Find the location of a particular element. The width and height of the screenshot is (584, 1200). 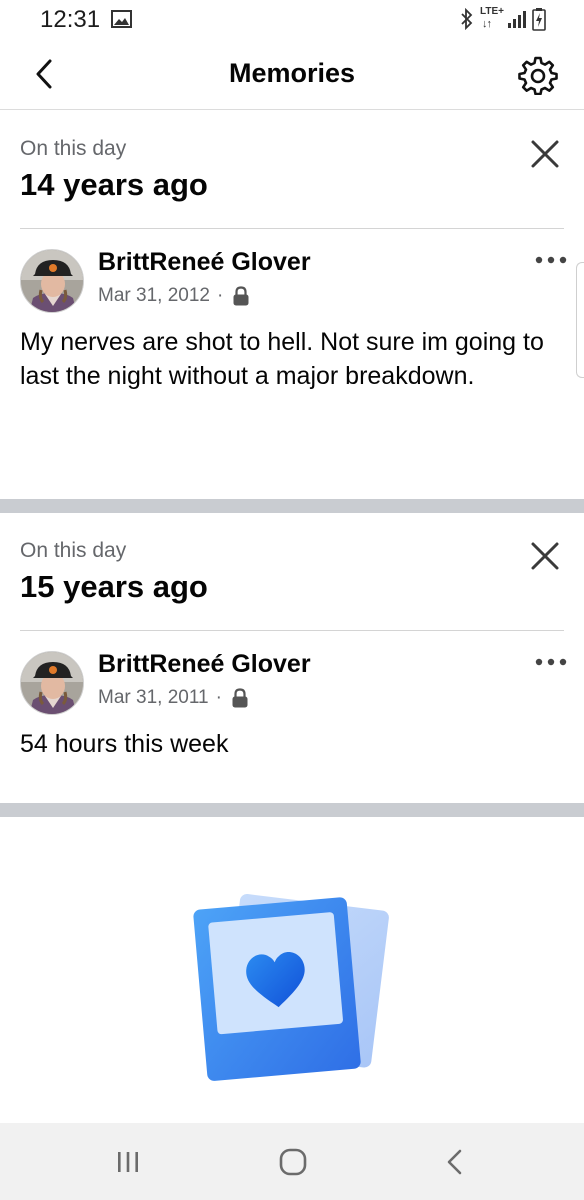

network-badge: LTE+ is located at coordinates (492, 11).